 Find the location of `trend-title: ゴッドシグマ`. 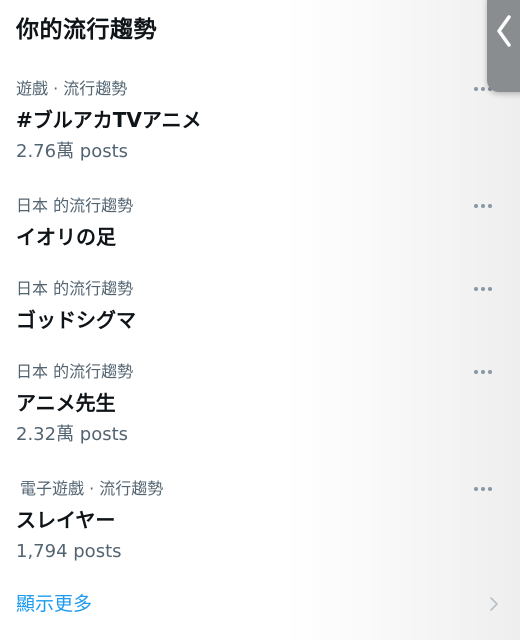

trend-title: ゴッドシグマ is located at coordinates (76, 320).